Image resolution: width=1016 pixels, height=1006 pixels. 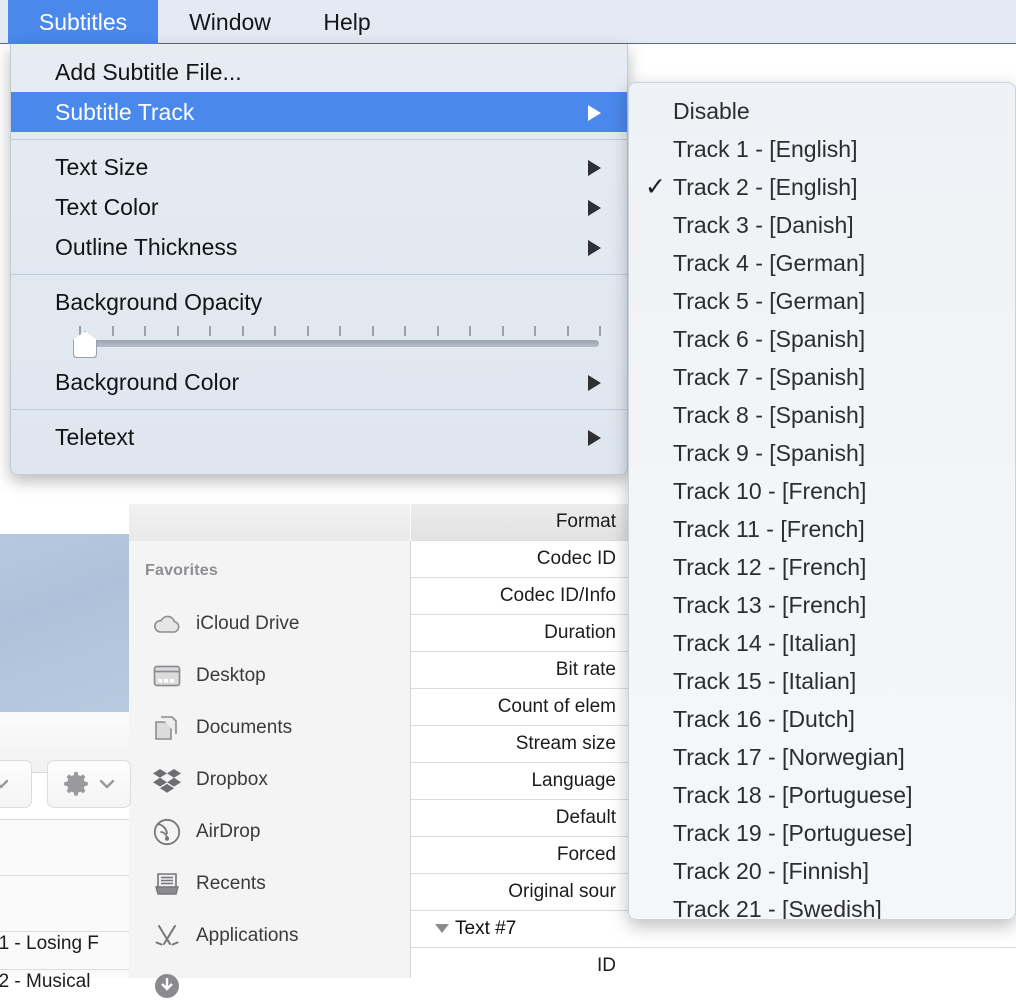 I want to click on submenu-item-label: Track 9 - [Spanish], so click(x=769, y=452).